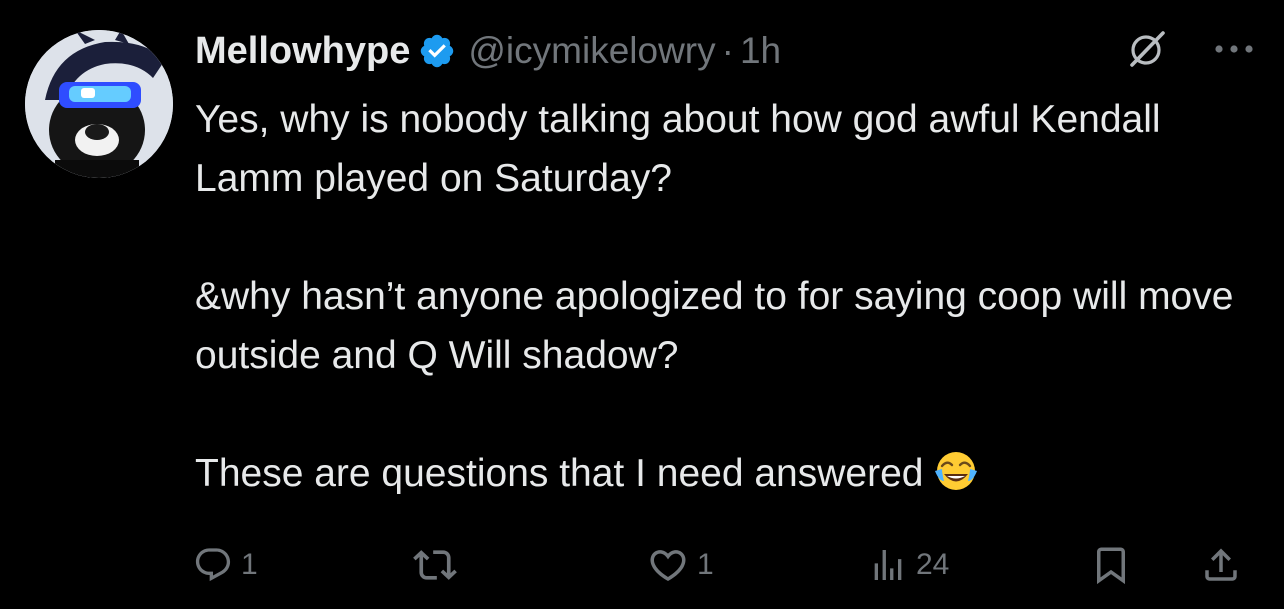 The image size is (1284, 609). What do you see at coordinates (908, 565) in the screenshot?
I see `views-button: 24` at bounding box center [908, 565].